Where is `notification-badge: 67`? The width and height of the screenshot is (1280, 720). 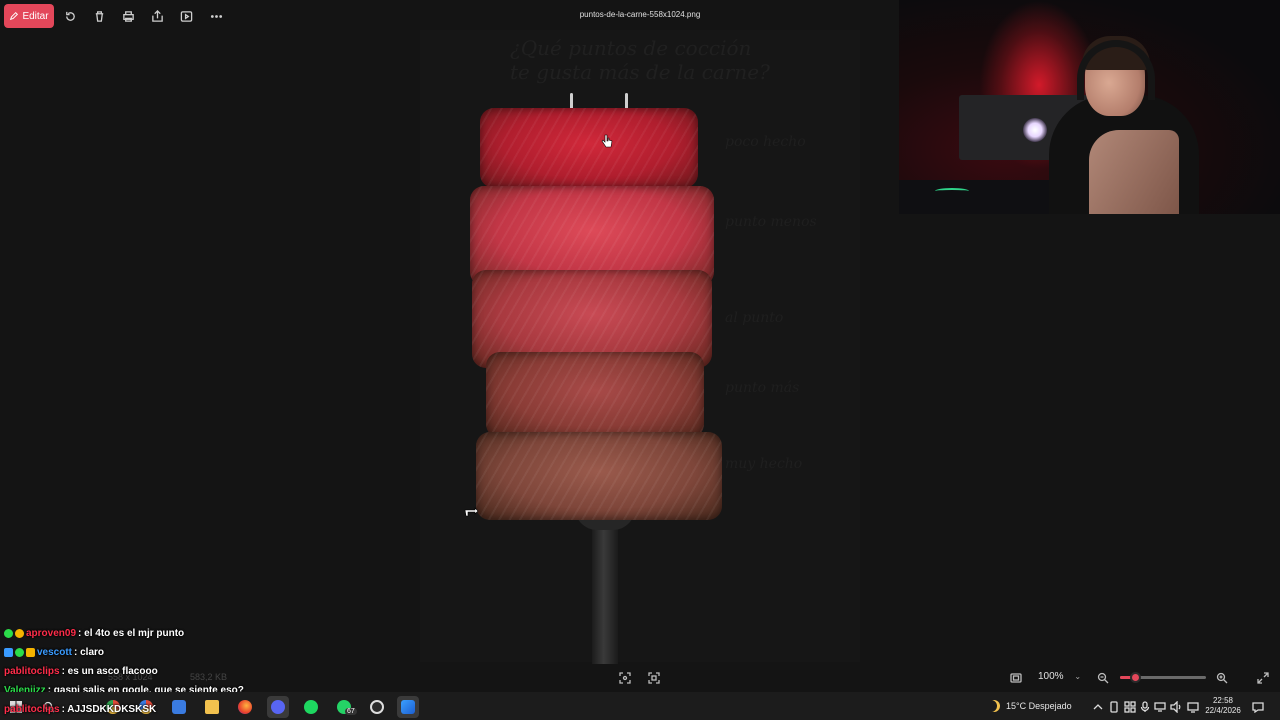
notification-badge: 67 is located at coordinates (351, 711).